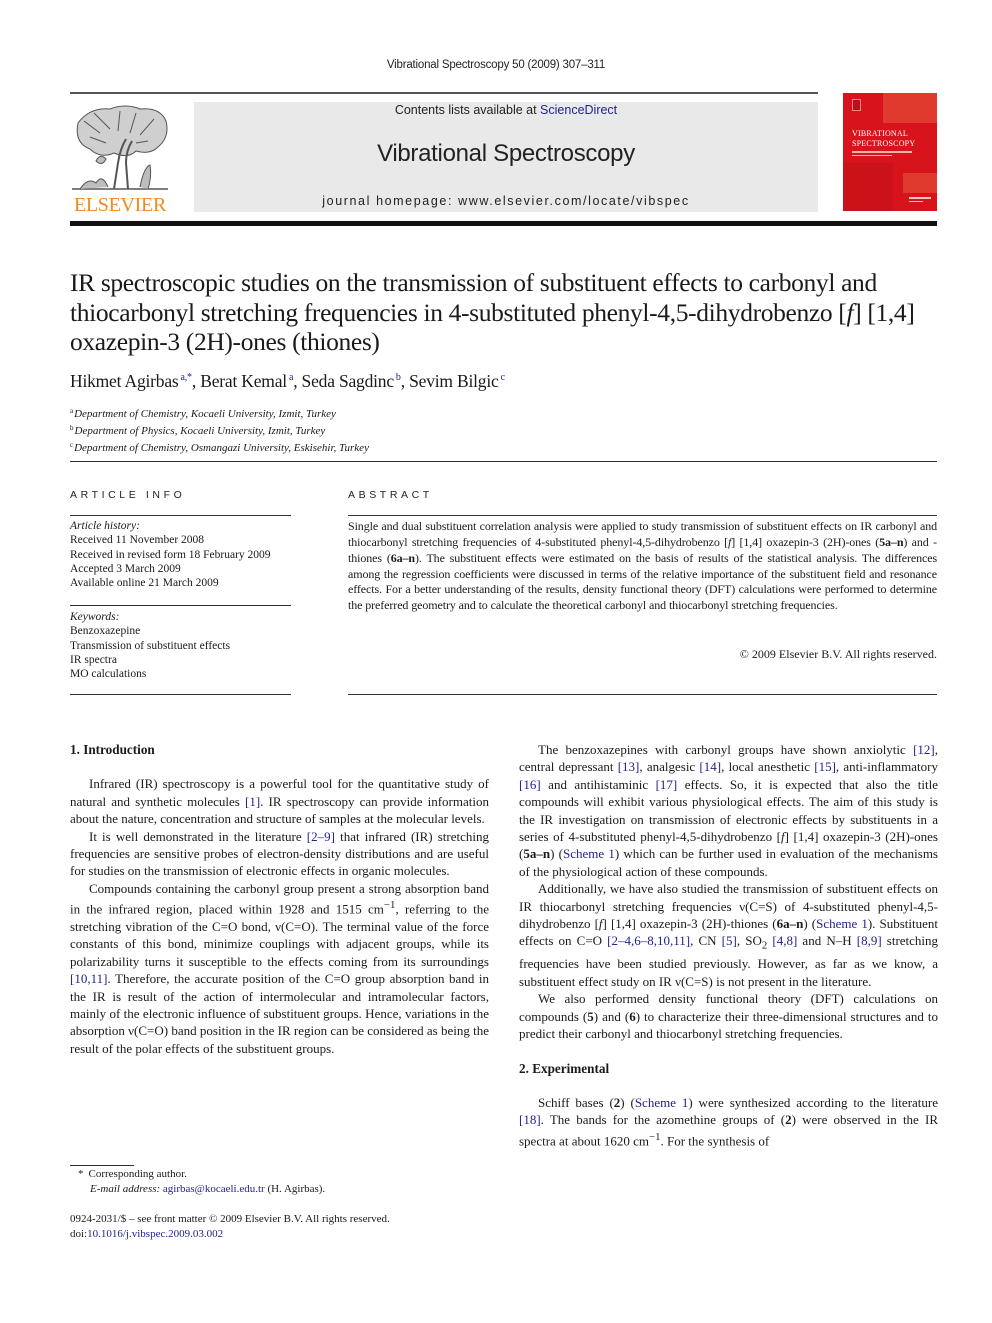 The height and width of the screenshot is (1323, 992). What do you see at coordinates (137, 540) in the screenshot?
I see `history-item: Received 11 November 2008` at bounding box center [137, 540].